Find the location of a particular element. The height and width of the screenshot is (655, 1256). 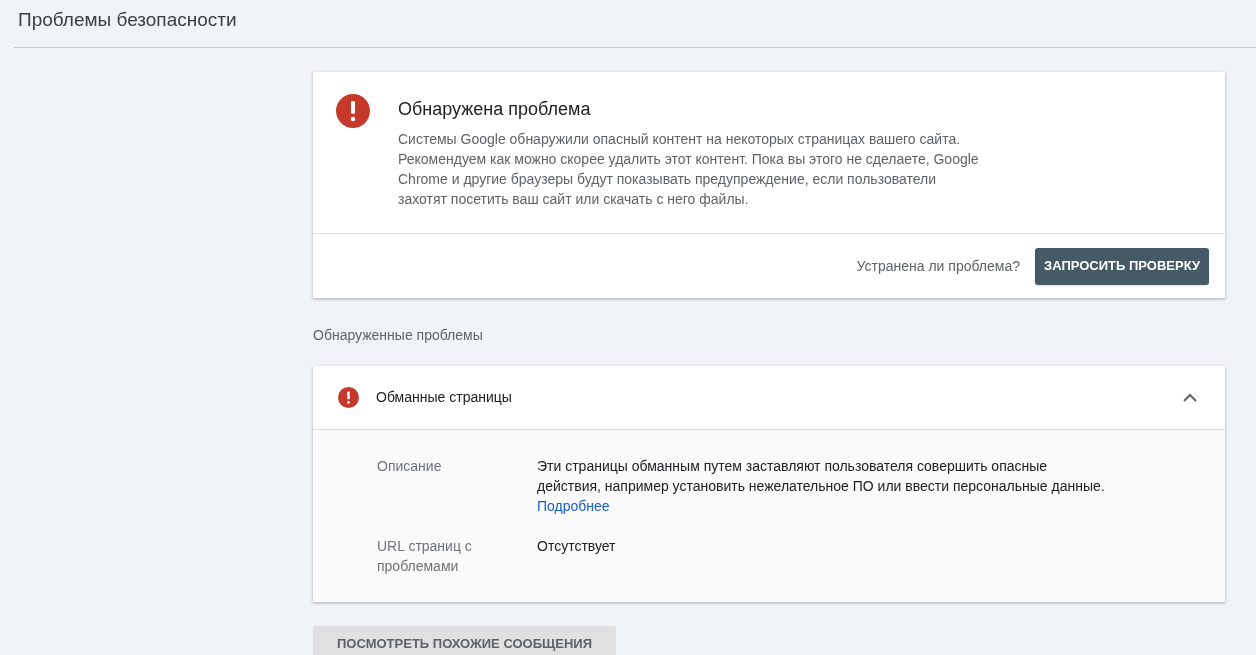

detail-label: URL страниц с проблемами is located at coordinates (425, 556).